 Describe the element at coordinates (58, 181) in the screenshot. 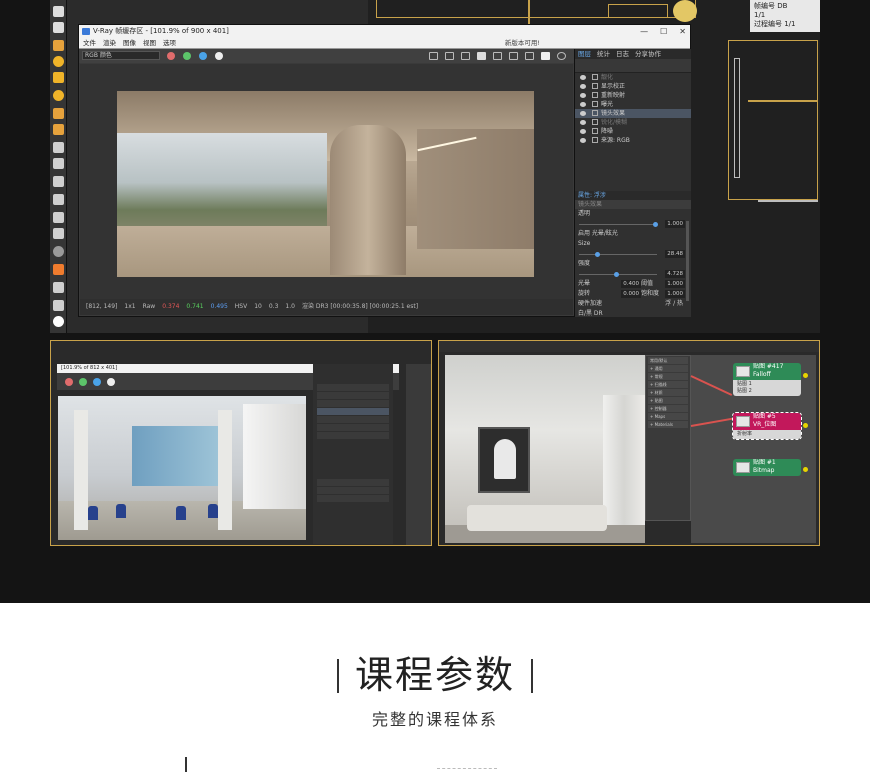

I see `hierarchy-icon` at that location.